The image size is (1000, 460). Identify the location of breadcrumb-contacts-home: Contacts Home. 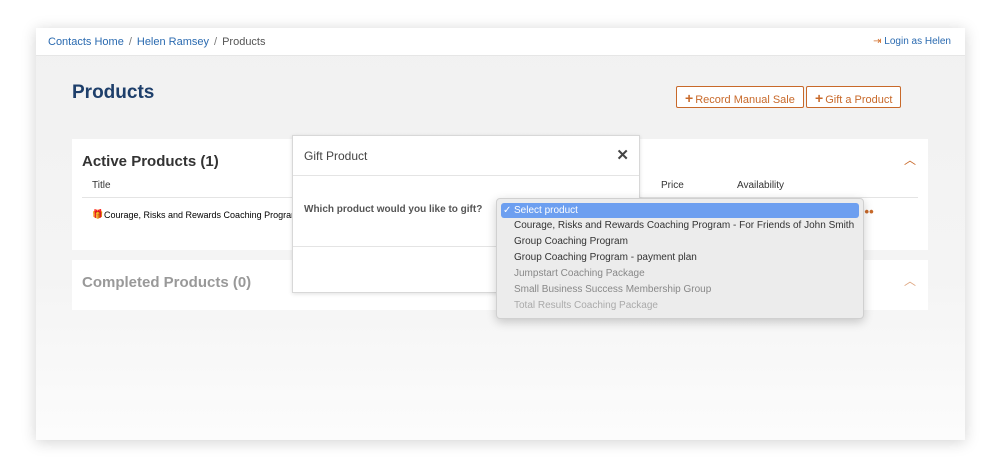
(86, 42).